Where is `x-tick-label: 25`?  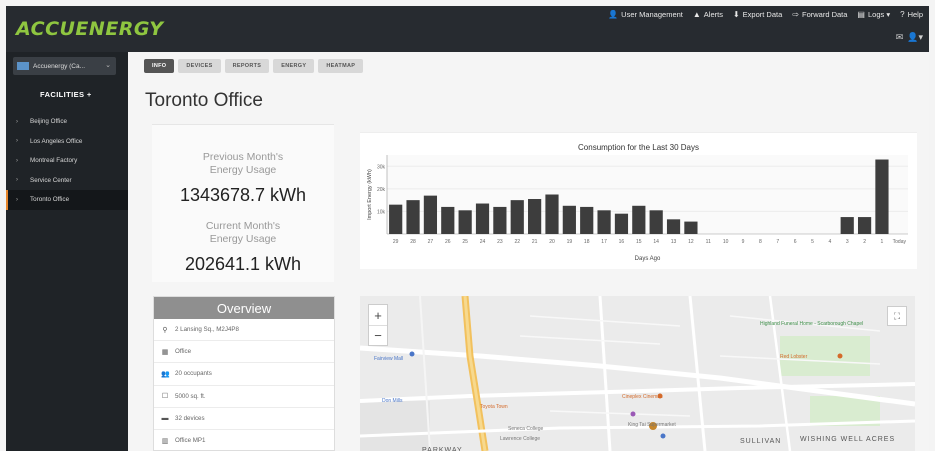
x-tick-label: 25 is located at coordinates (465, 242).